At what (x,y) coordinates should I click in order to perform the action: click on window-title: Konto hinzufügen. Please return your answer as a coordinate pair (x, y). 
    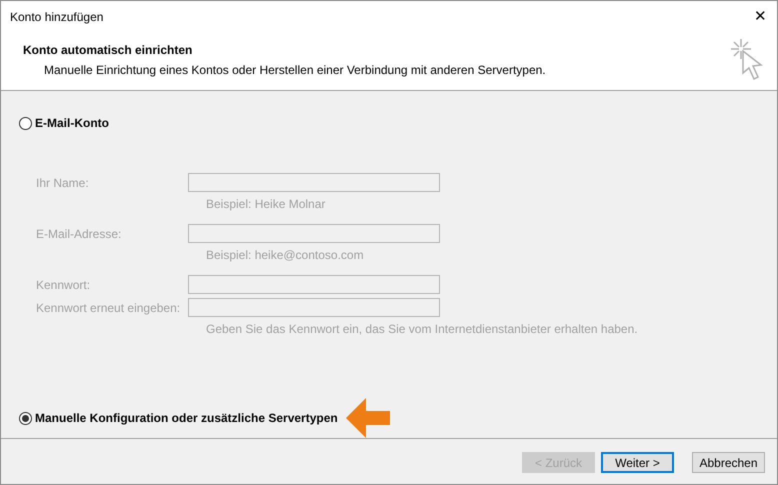
    Looking at the image, I should click on (57, 17).